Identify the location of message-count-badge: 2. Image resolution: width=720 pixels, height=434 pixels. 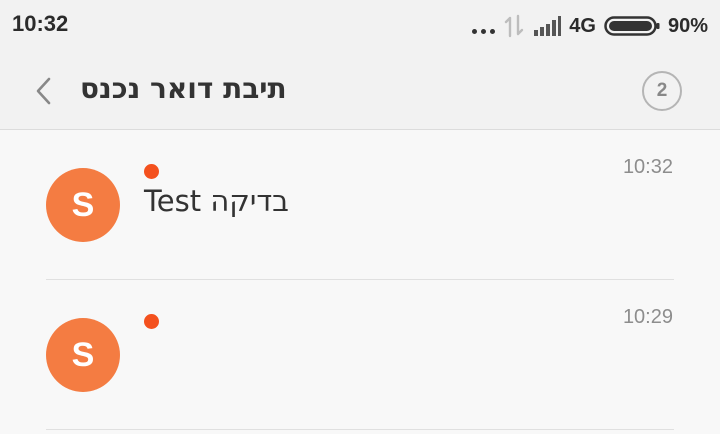
(662, 91).